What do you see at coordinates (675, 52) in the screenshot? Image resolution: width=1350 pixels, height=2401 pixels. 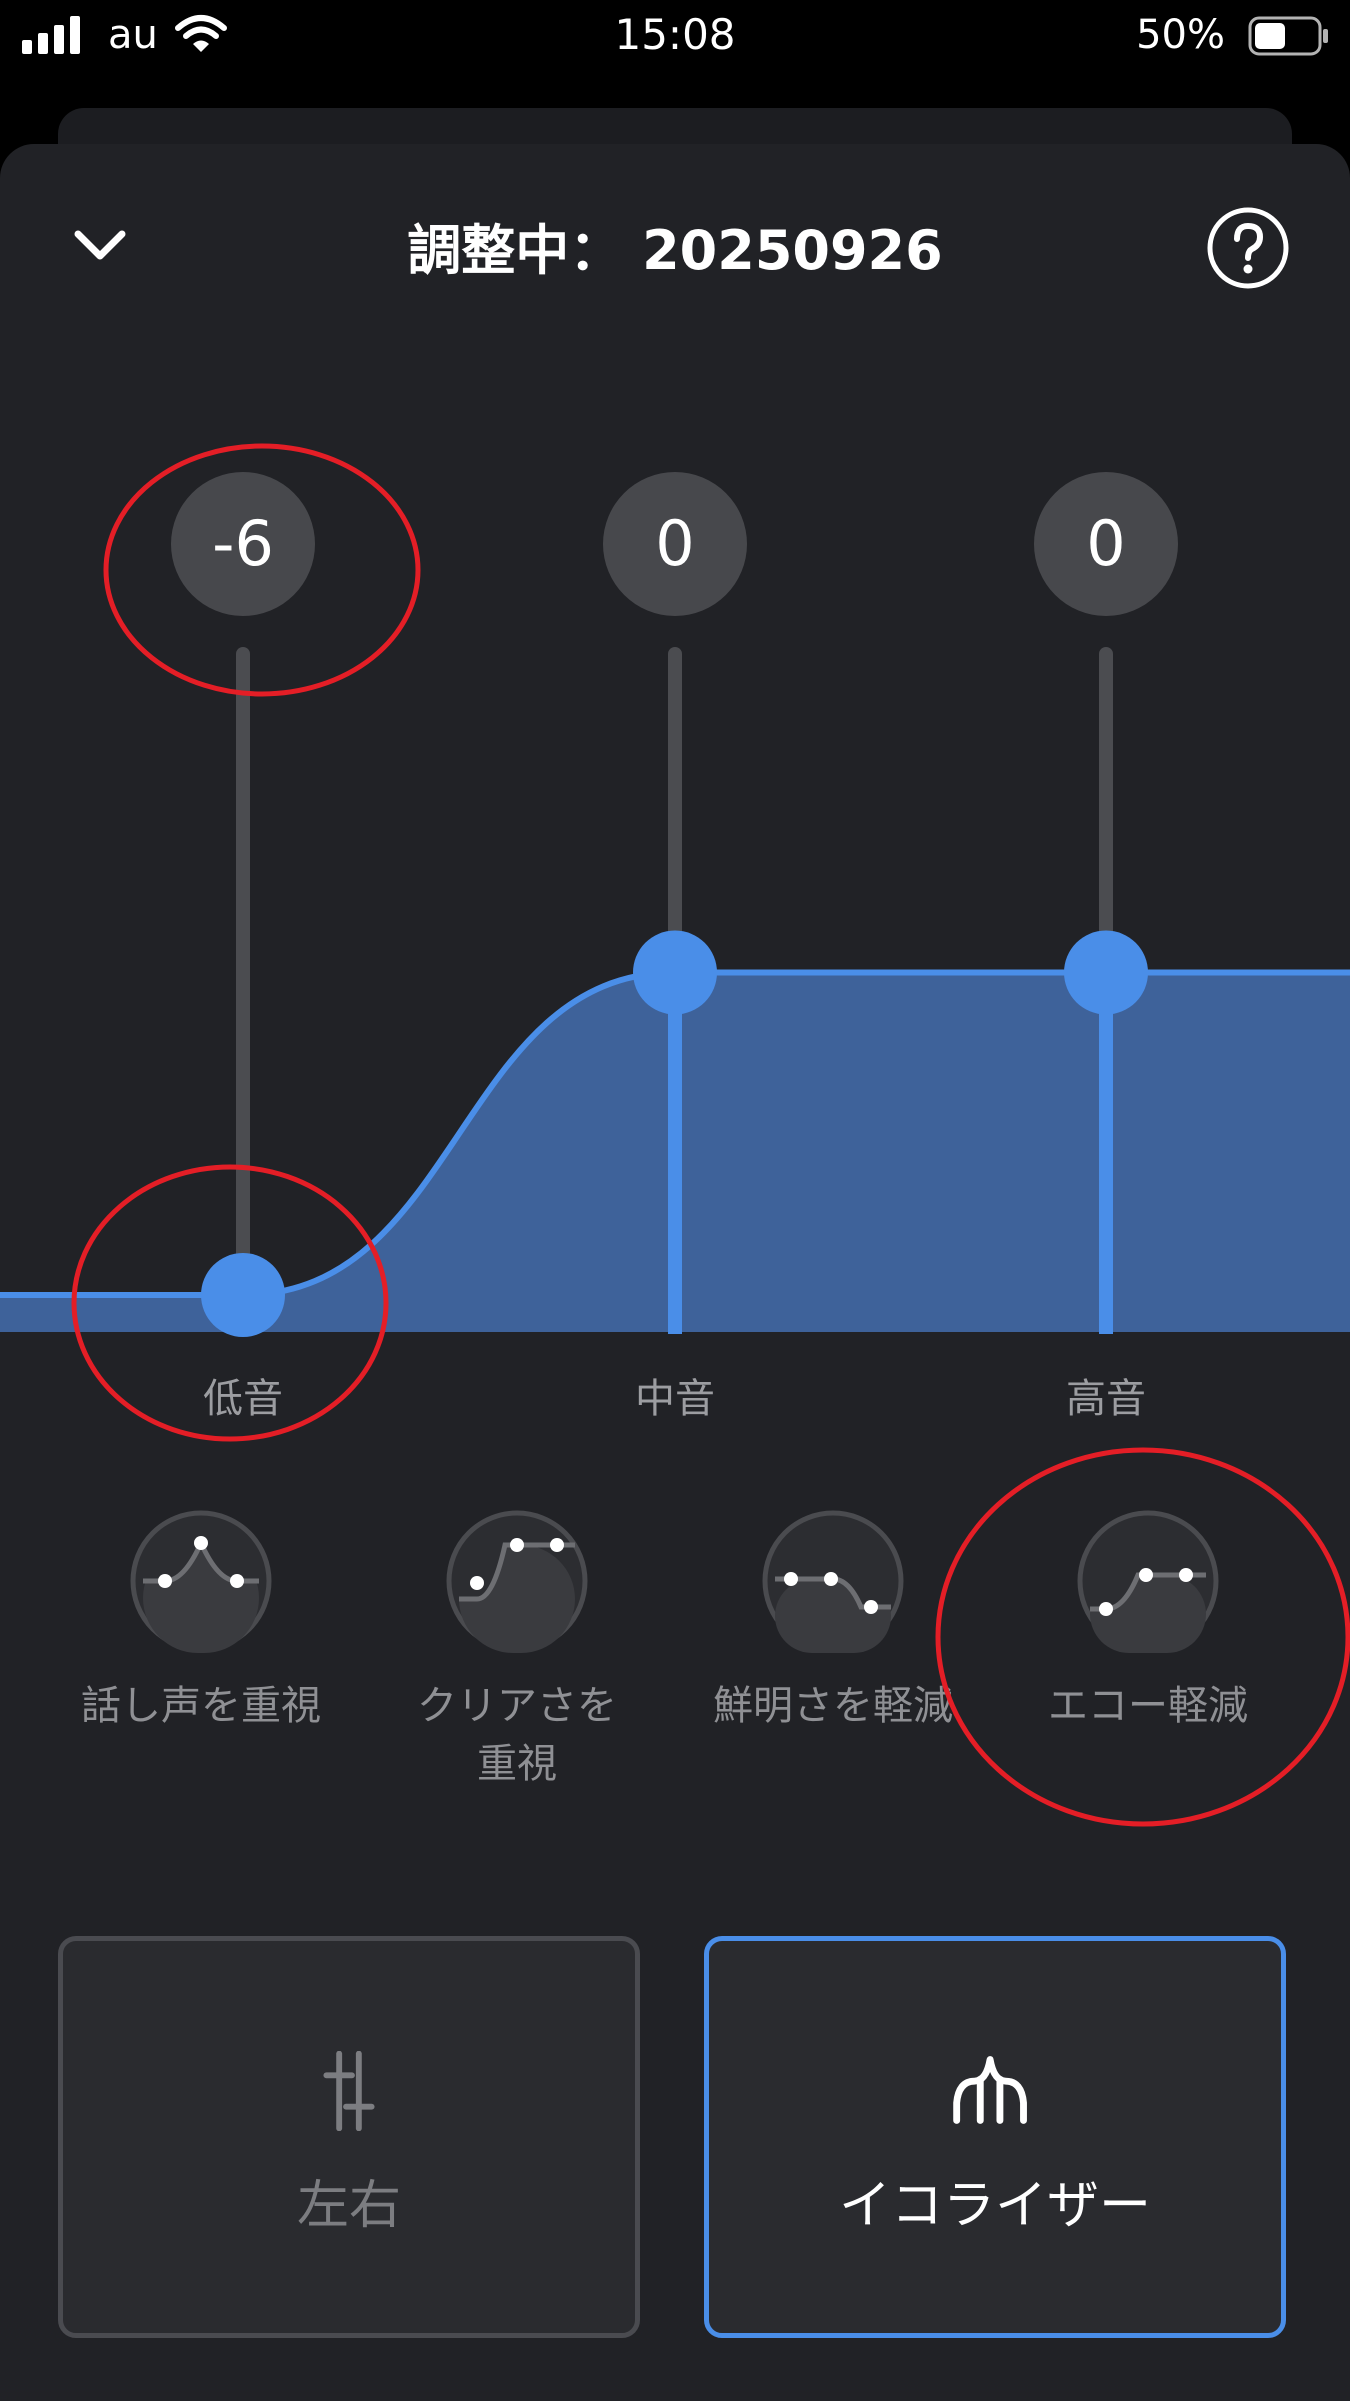 I see `status-bar: au 15:08 50%` at bounding box center [675, 52].